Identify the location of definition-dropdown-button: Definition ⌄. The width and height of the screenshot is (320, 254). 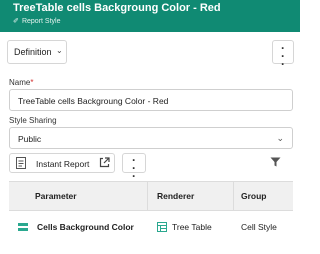
(37, 52).